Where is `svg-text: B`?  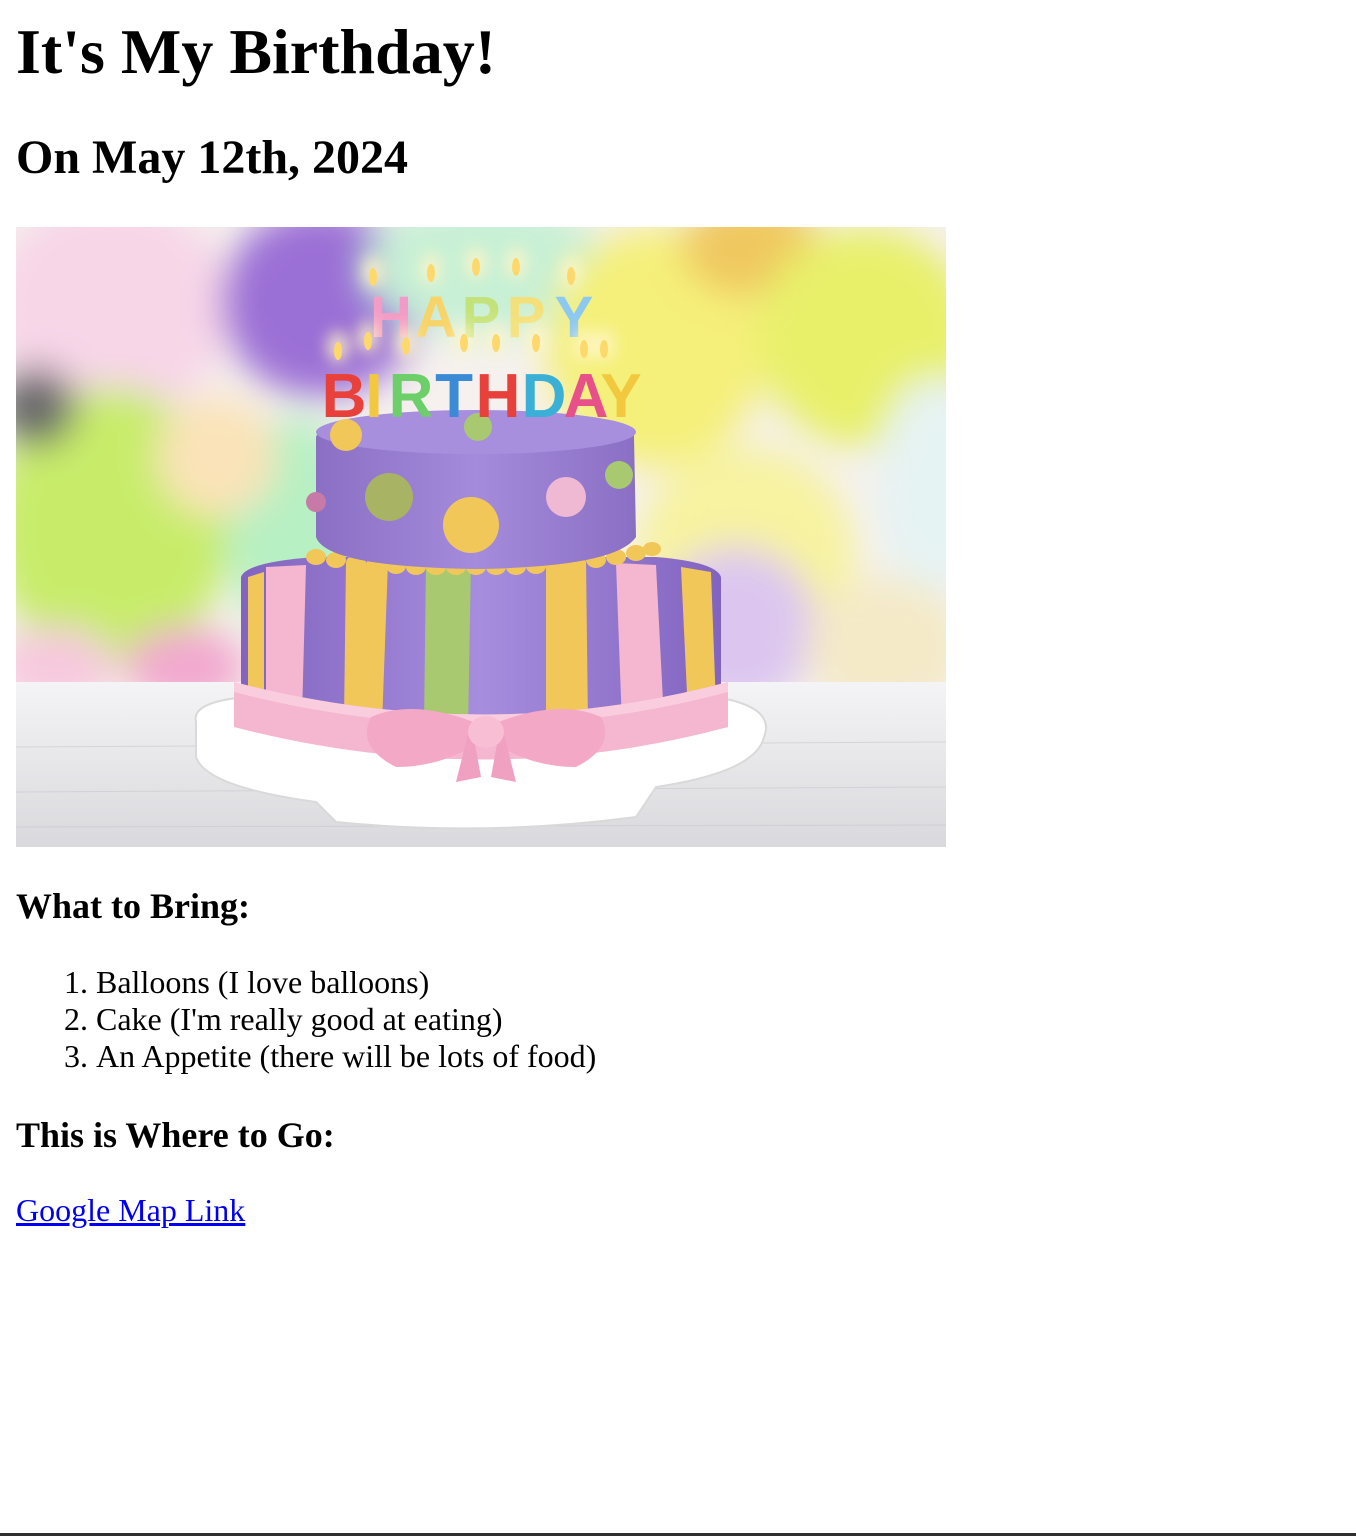
svg-text: B is located at coordinates (344, 396).